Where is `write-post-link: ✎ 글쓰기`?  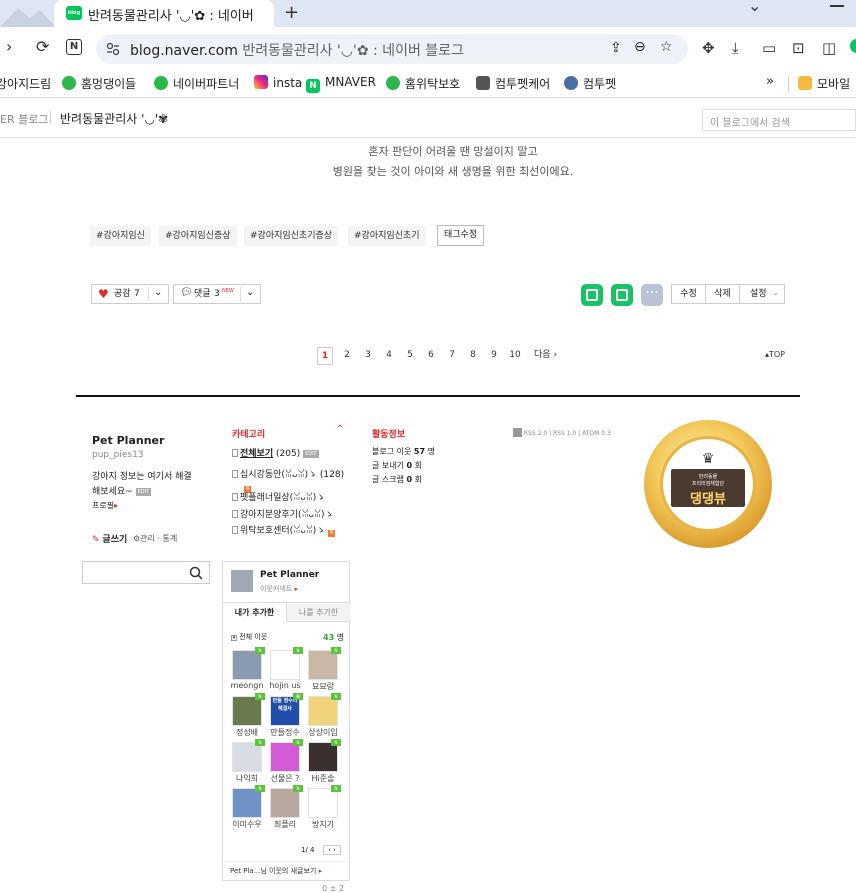 write-post-link: ✎ 글쓰기 is located at coordinates (109, 538).